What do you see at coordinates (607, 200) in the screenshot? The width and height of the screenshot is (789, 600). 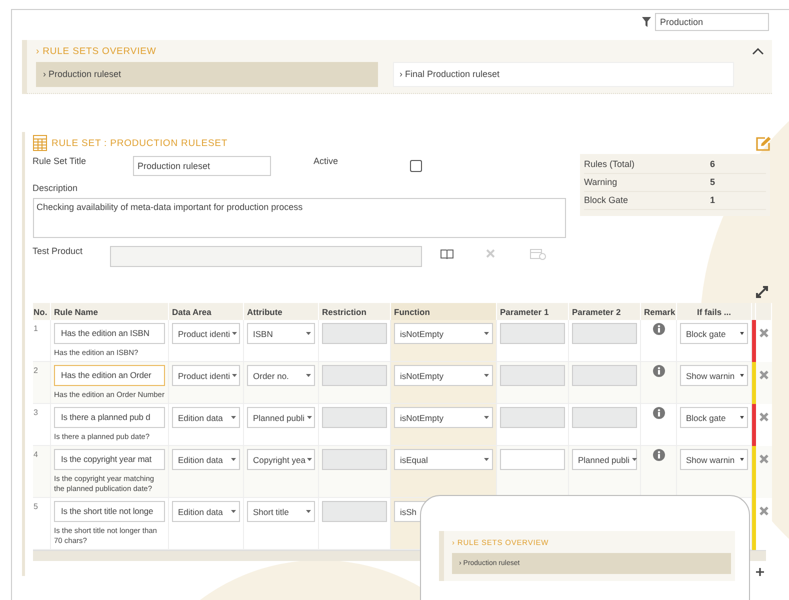 I see `stat-label: Block Gate` at bounding box center [607, 200].